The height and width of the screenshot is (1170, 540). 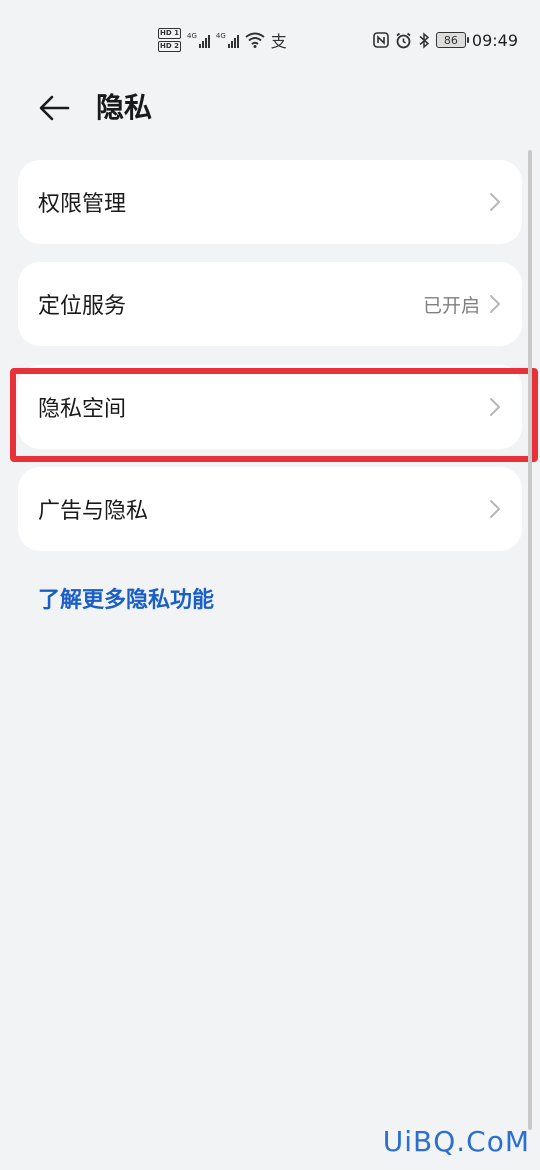 I want to click on clock: 09:49, so click(x=494, y=40).